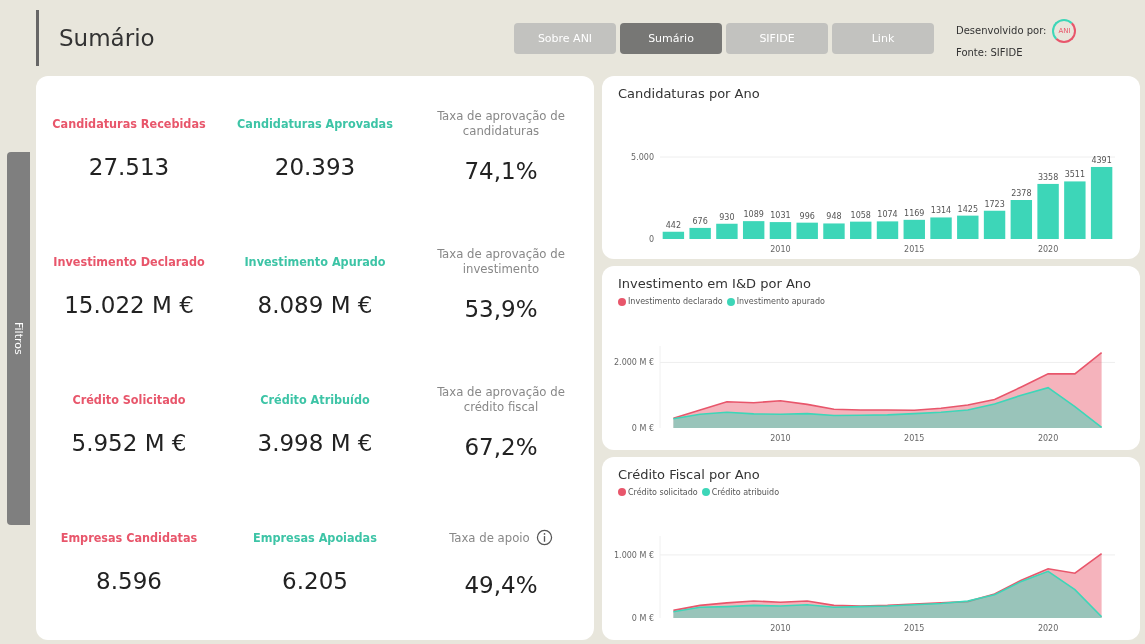 This screenshot has height=644, width=1145. Describe the element at coordinates (129, 123) in the screenshot. I see `kpi-label: Candidaturas Recebidas` at that location.